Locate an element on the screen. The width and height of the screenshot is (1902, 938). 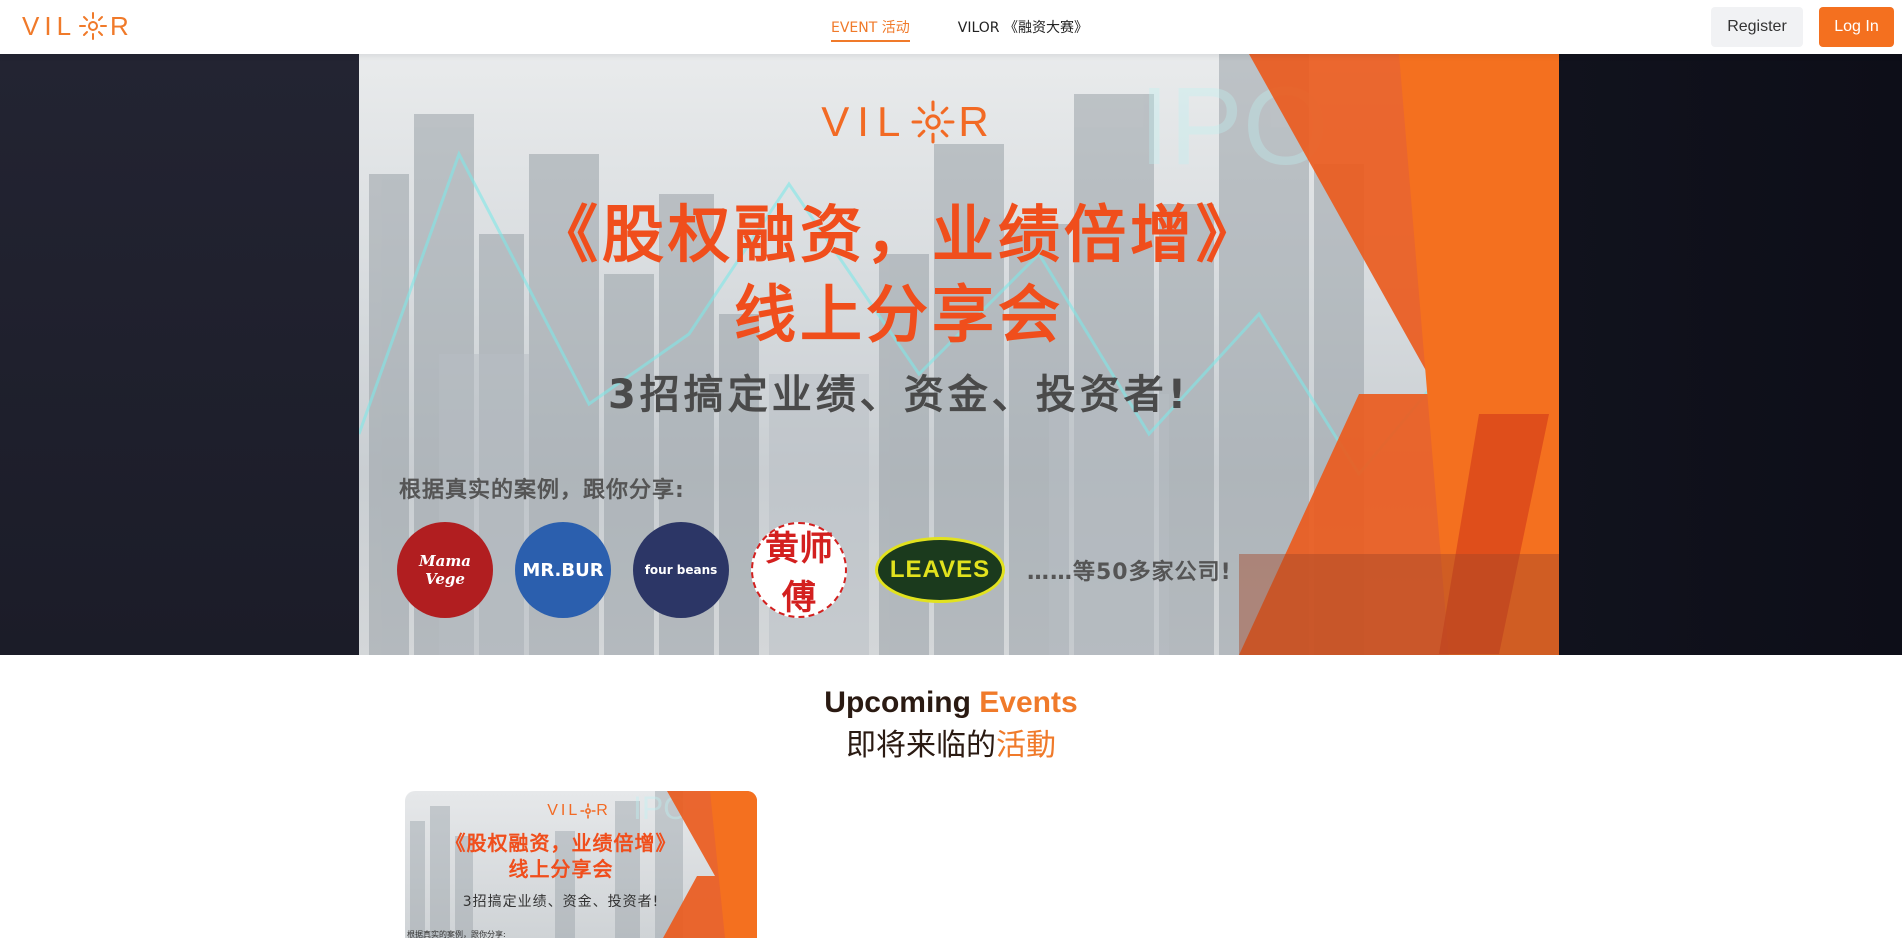
logo-text-left: VIL is located at coordinates (49, 25).